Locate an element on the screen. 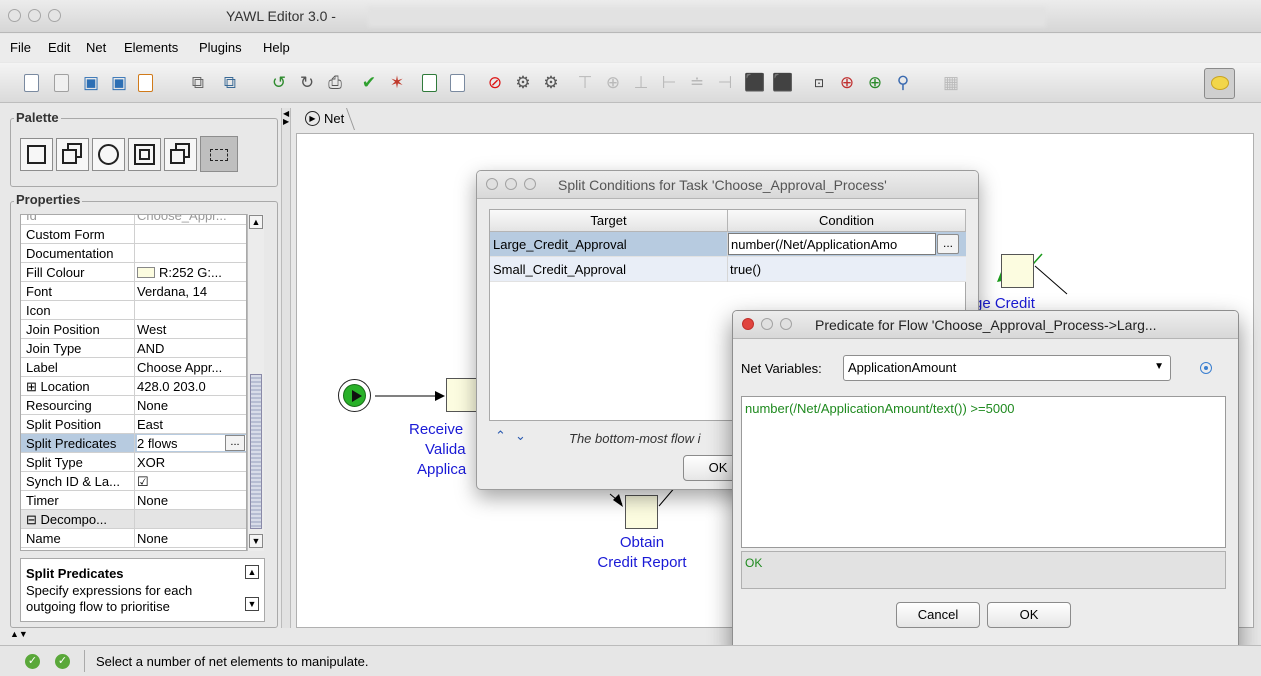  menu-edit: Edit is located at coordinates (59, 47).